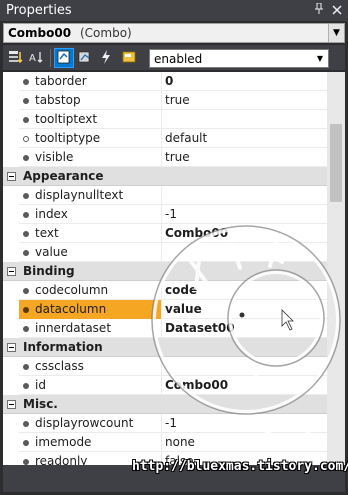 This screenshot has width=348, height=495. What do you see at coordinates (61, 81) in the screenshot?
I see `property-name: taborder` at bounding box center [61, 81].